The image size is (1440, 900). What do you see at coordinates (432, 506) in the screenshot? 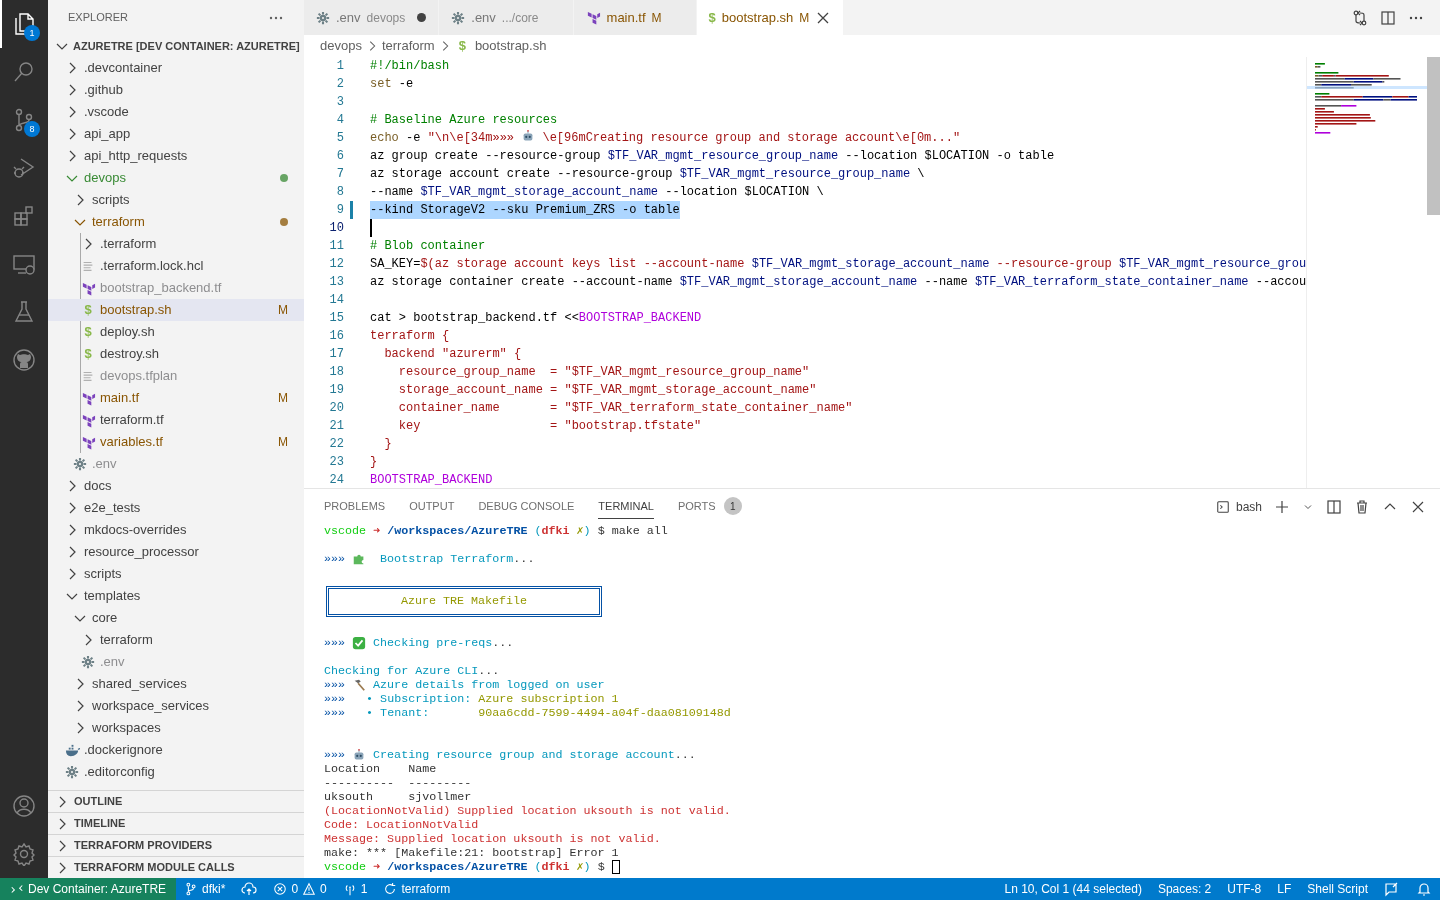
I see `panel-tab: OUTPUT` at bounding box center [432, 506].